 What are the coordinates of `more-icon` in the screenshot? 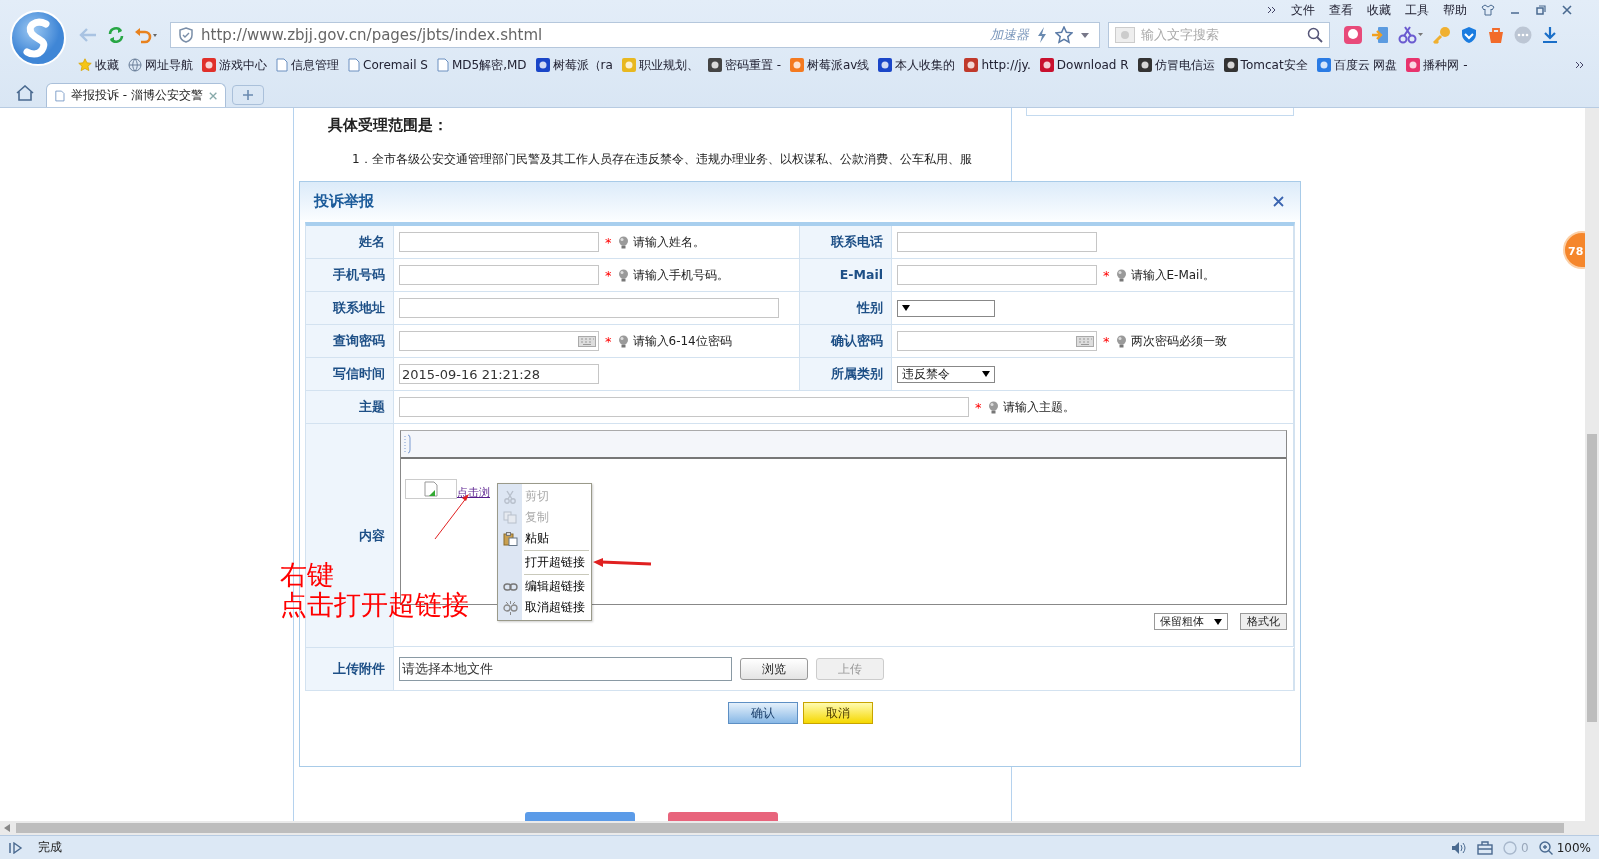 It's located at (1523, 35).